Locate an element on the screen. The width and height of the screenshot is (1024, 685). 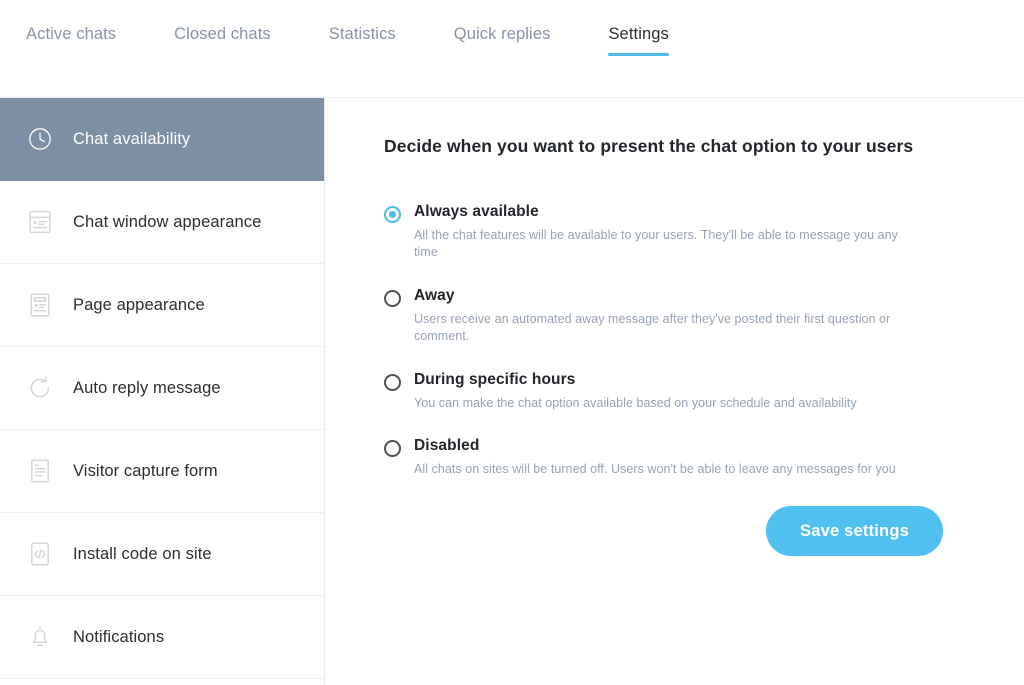
option-label: During specific hours is located at coordinates (495, 379).